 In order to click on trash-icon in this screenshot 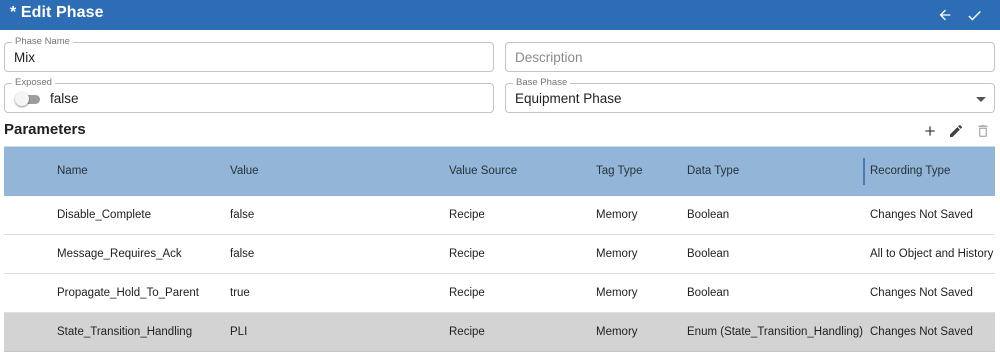, I will do `click(983, 131)`.